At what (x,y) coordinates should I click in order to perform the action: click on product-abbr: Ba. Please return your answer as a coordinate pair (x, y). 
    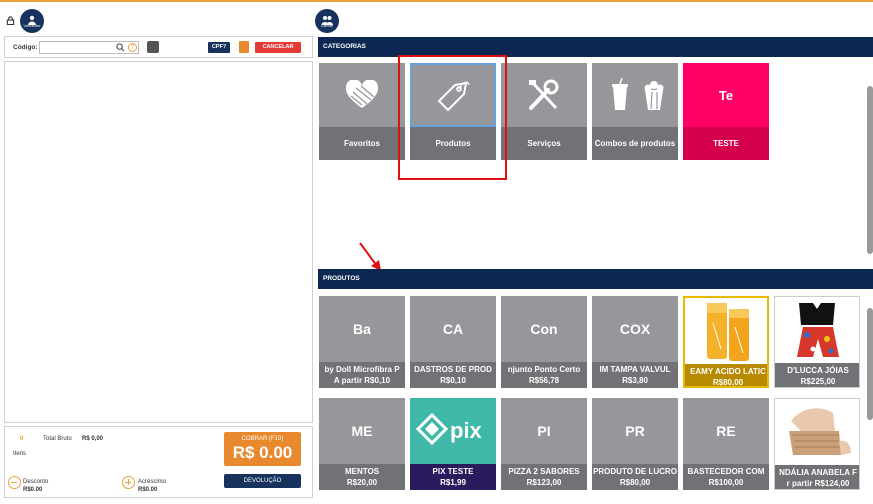
    Looking at the image, I should click on (362, 329).